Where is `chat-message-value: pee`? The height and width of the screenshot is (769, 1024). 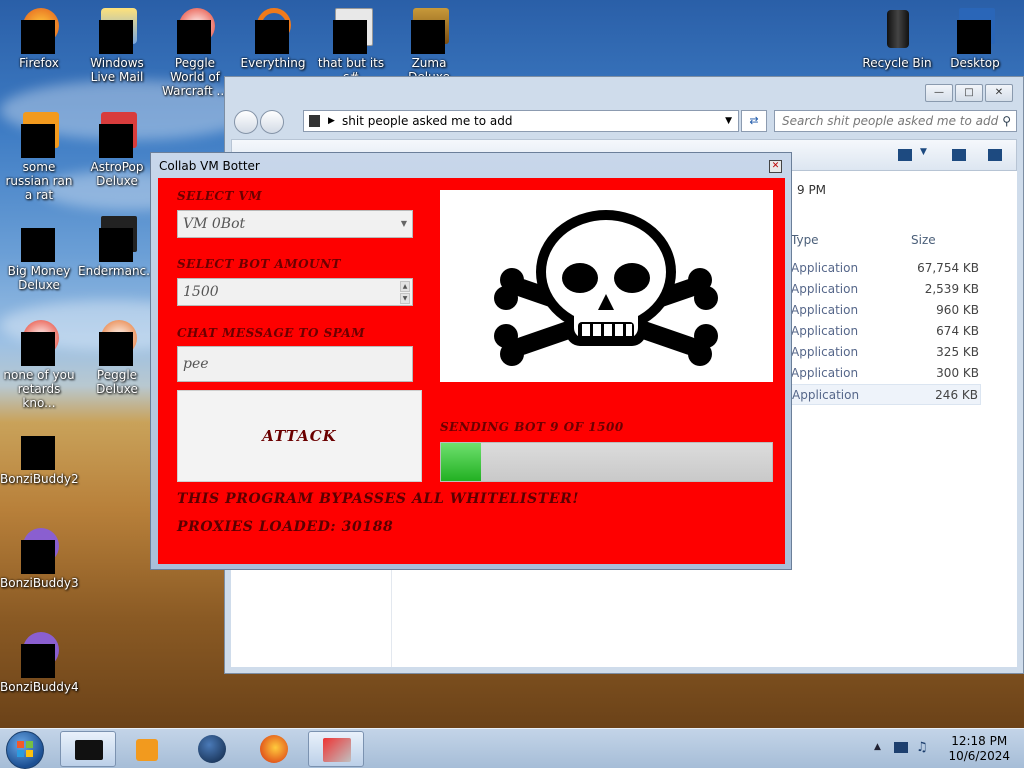 chat-message-value: pee is located at coordinates (196, 364).